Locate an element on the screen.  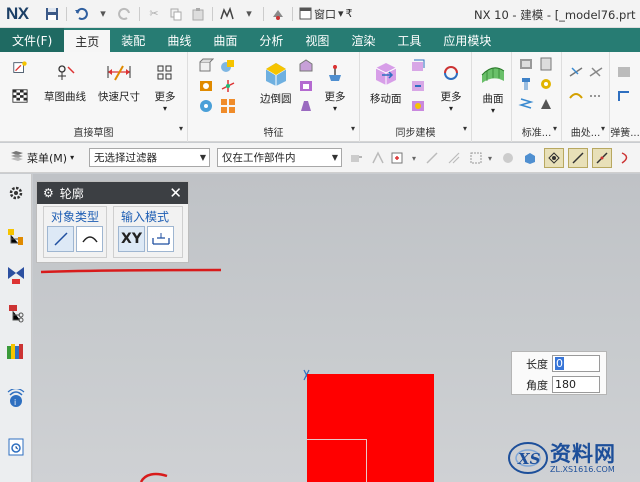
arc-mode-button is located at coordinates (89, 239).